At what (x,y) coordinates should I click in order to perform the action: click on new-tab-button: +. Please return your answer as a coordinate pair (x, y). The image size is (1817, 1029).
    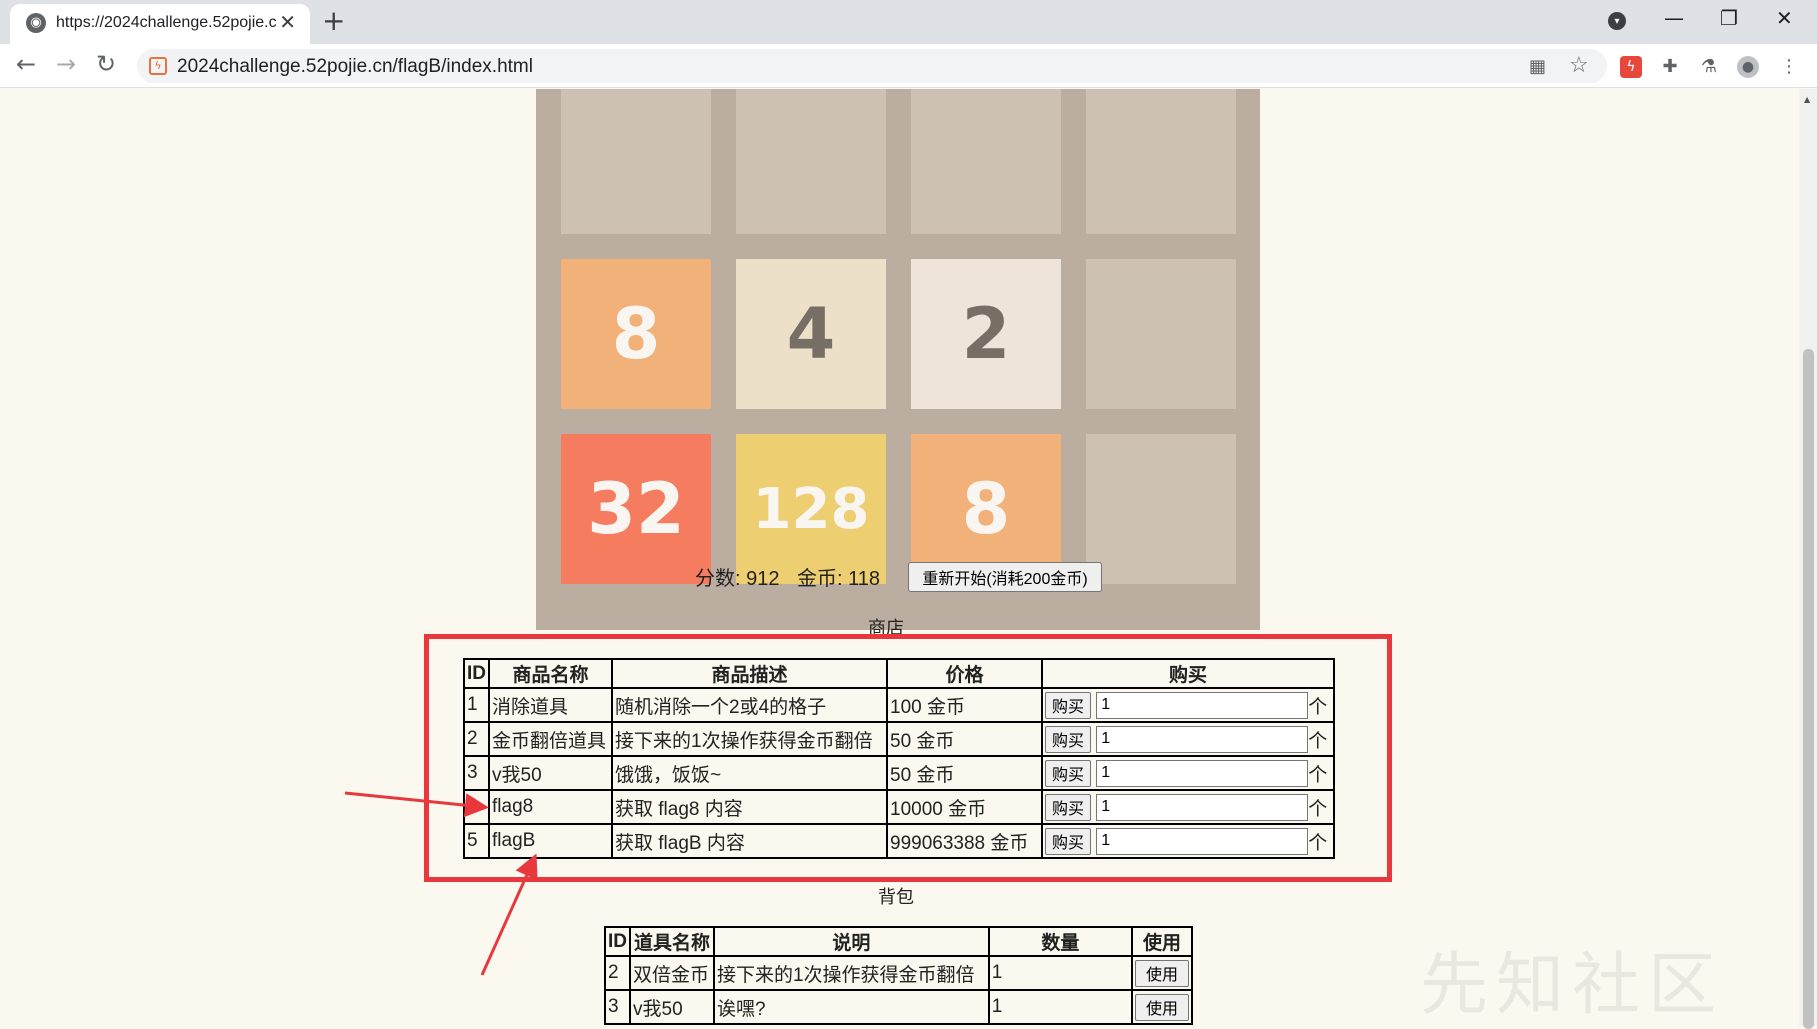
    Looking at the image, I should click on (333, 20).